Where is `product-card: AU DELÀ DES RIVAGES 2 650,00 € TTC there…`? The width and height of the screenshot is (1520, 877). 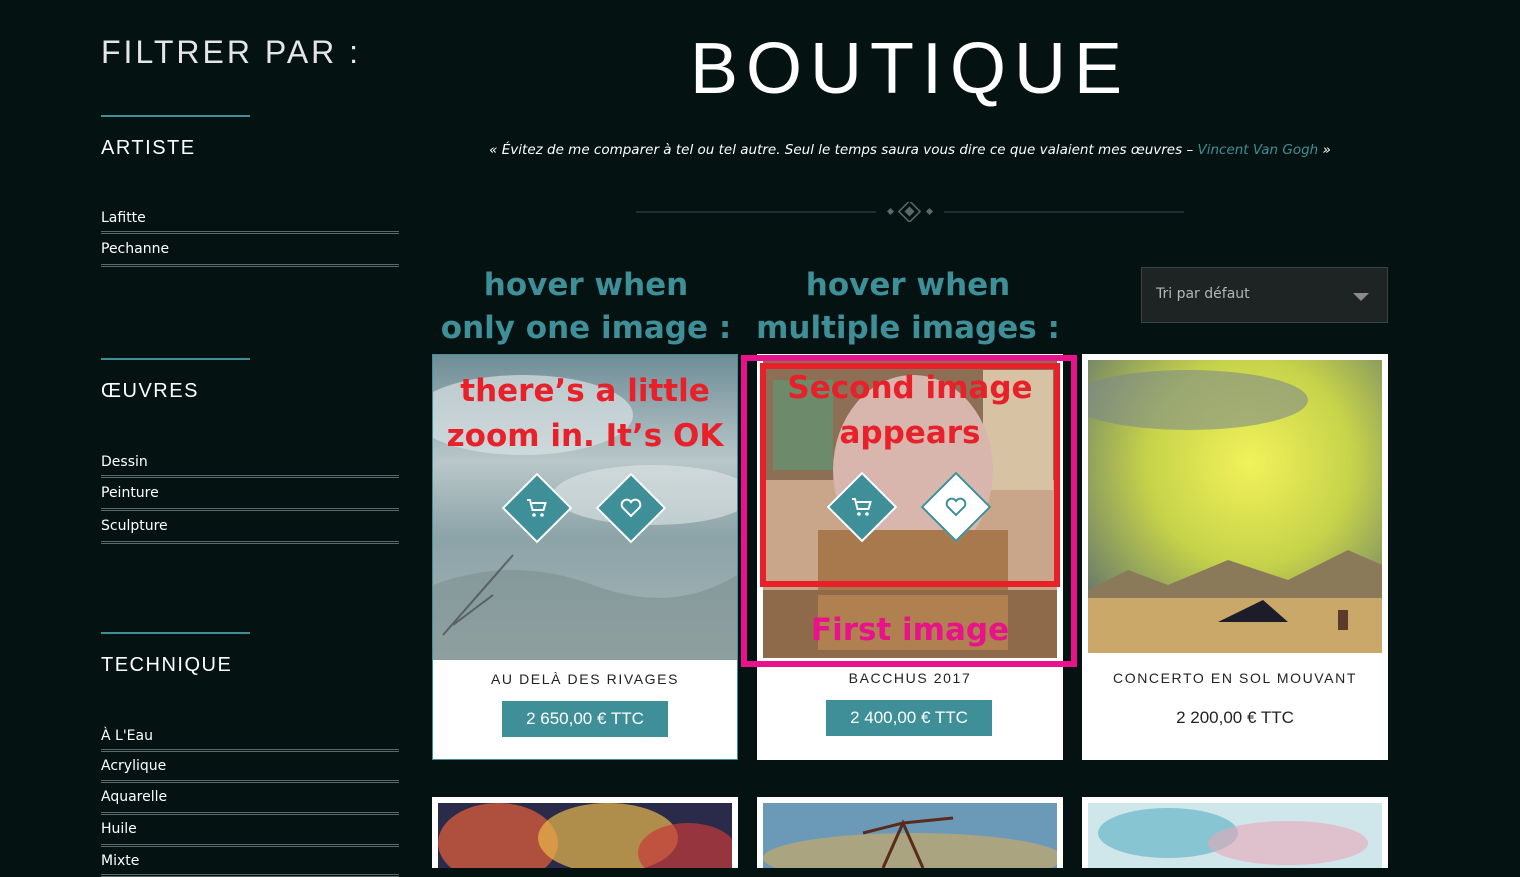 product-card: AU DELÀ DES RIVAGES 2 650,00 € TTC there… is located at coordinates (585, 557).